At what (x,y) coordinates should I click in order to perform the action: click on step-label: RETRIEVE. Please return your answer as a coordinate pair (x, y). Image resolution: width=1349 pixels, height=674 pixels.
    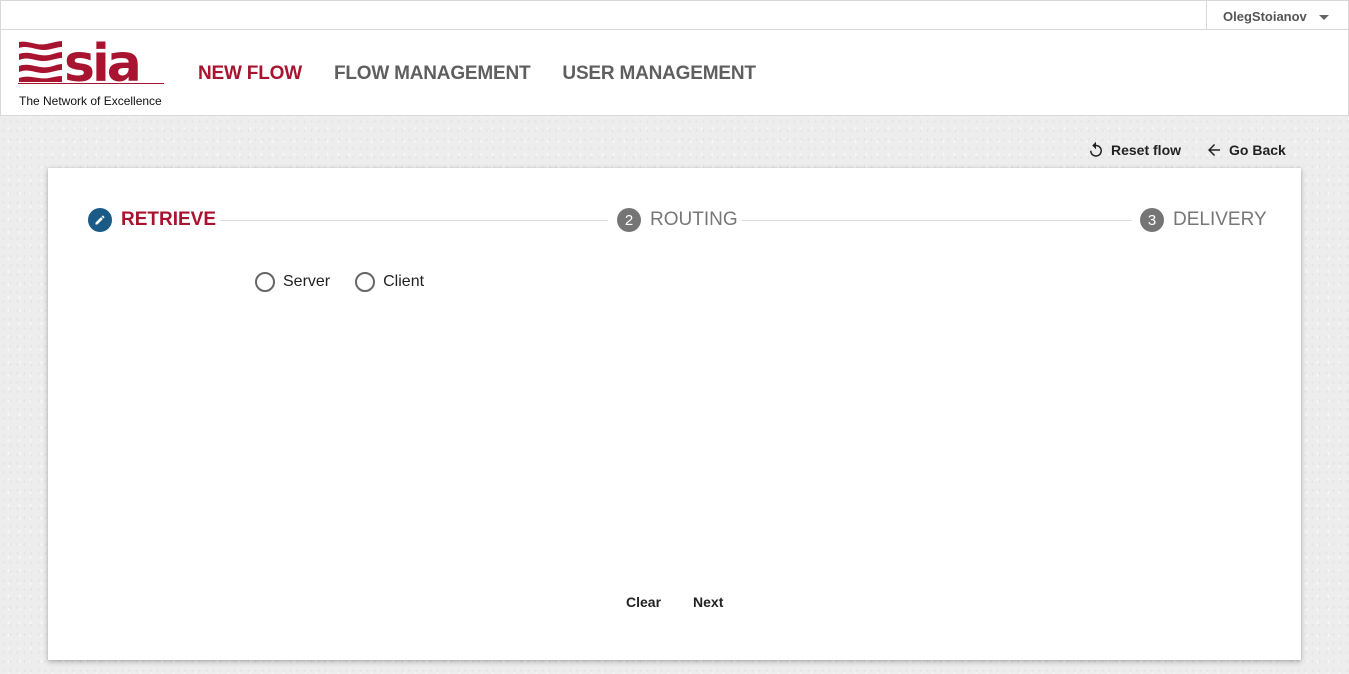
    Looking at the image, I should click on (169, 219).